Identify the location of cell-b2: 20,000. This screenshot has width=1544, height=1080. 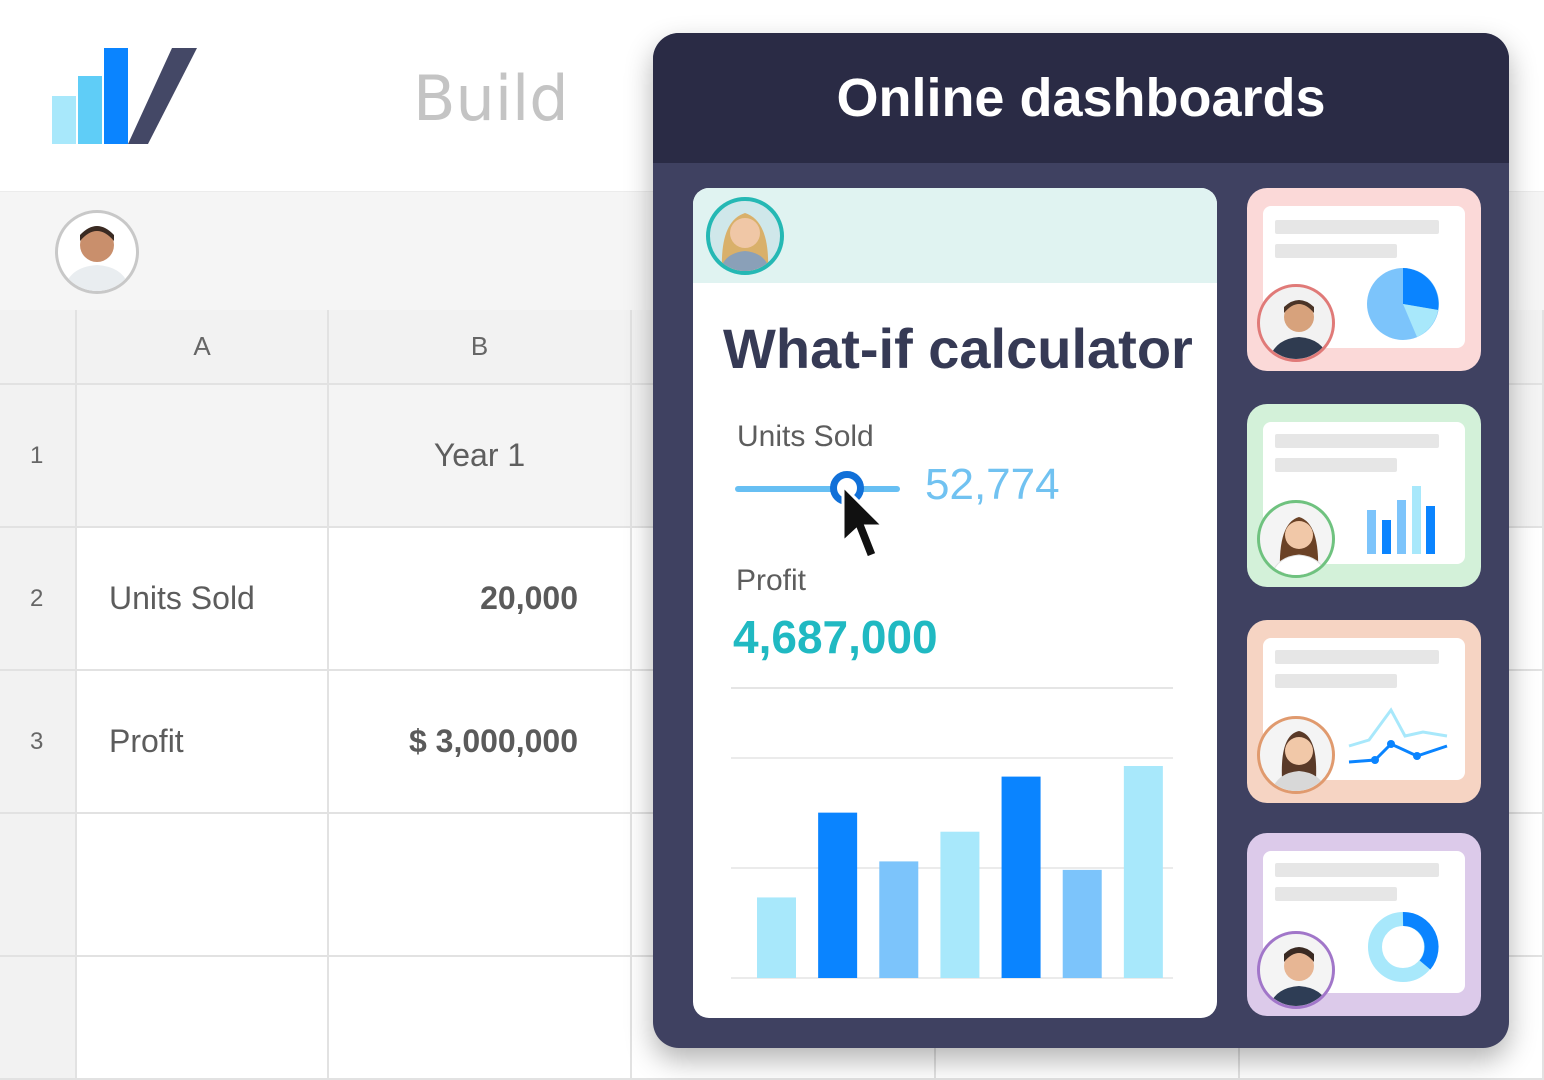
(480, 599).